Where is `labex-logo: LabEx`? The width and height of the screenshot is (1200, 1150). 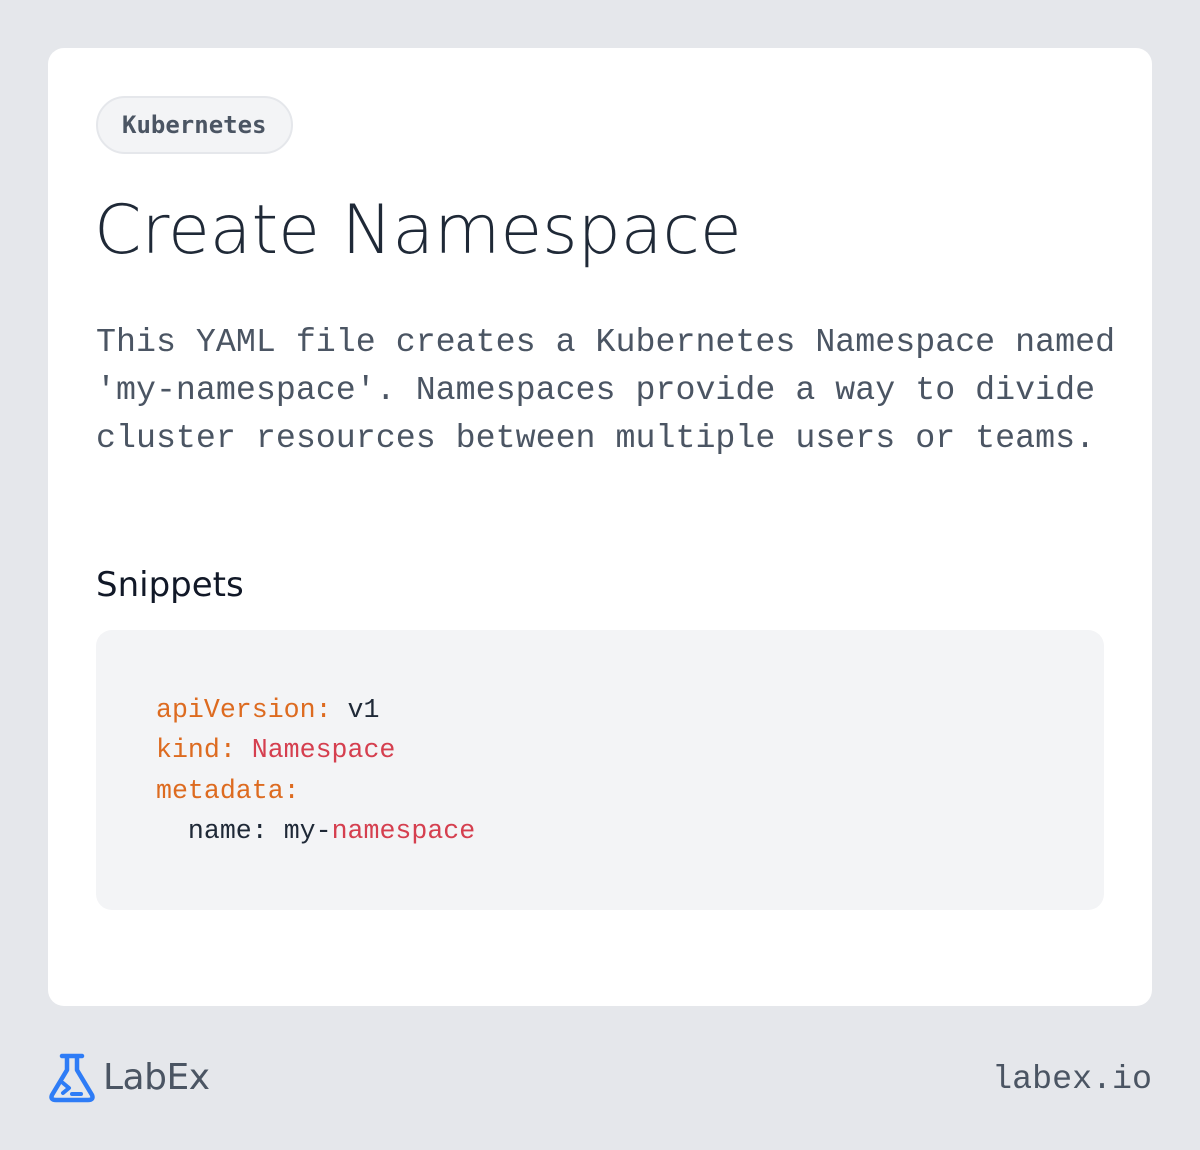 labex-logo: LabEx is located at coordinates (129, 1078).